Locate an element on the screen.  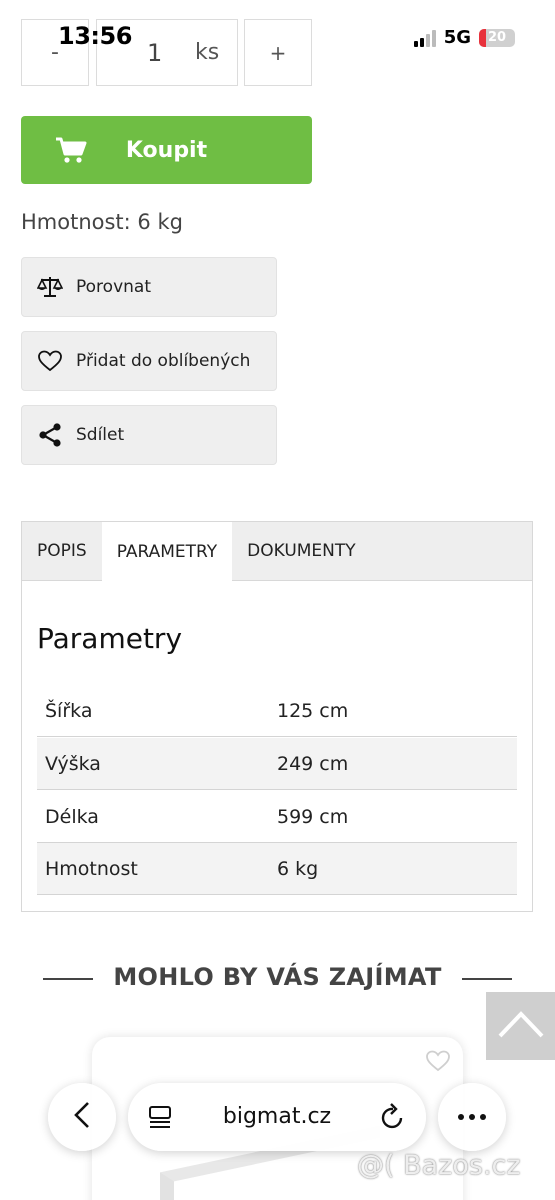
quantity-increase-button: + is located at coordinates (278, 52).